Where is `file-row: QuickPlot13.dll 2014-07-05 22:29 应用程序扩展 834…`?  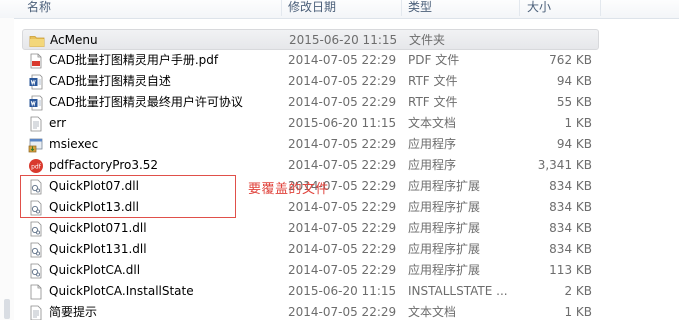 file-row: QuickPlot13.dll 2014-07-05 22:29 应用程序扩展 834… is located at coordinates (310, 207).